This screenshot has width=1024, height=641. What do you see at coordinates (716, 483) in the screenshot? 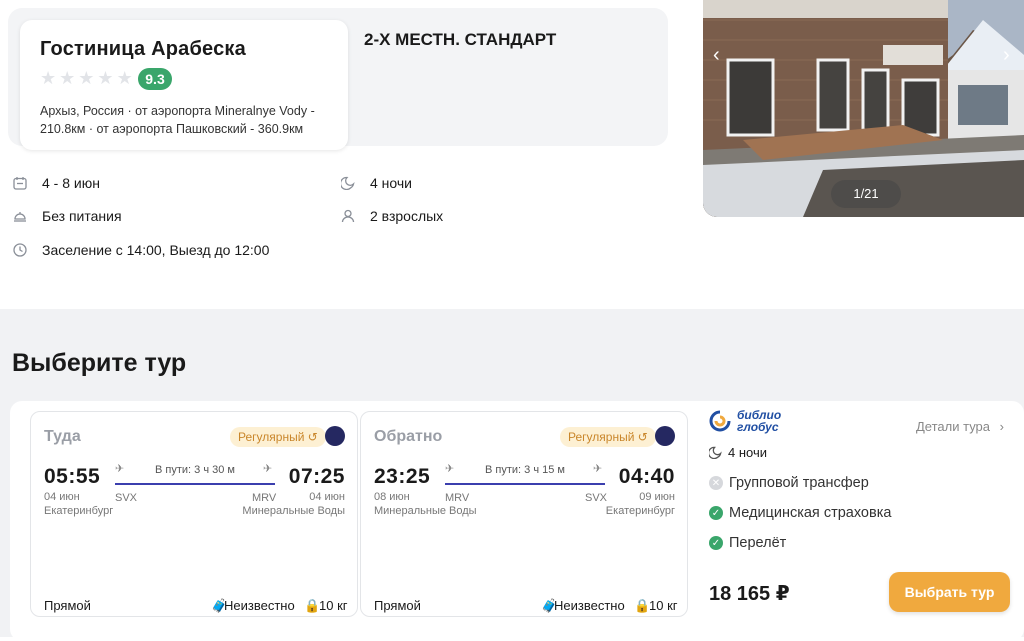
I see `cross-circle-icon: ✕` at bounding box center [716, 483].